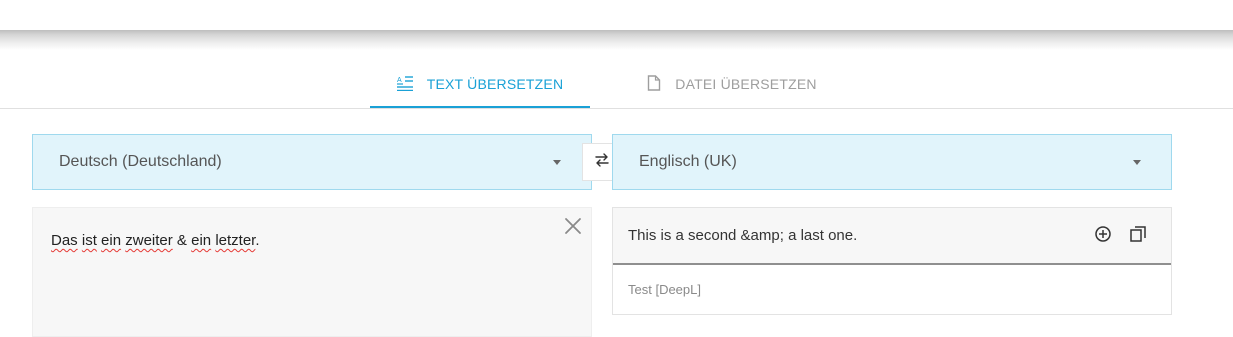  I want to click on tab-text-label: TEXT ÜBERSETZEN, so click(495, 84).